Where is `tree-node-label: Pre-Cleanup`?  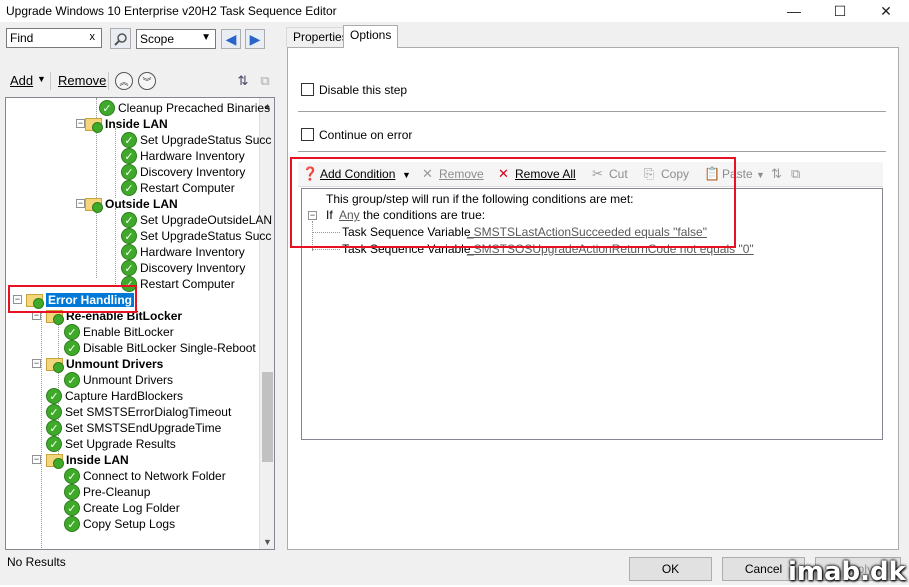
tree-node-label: Pre-Cleanup is located at coordinates (117, 492).